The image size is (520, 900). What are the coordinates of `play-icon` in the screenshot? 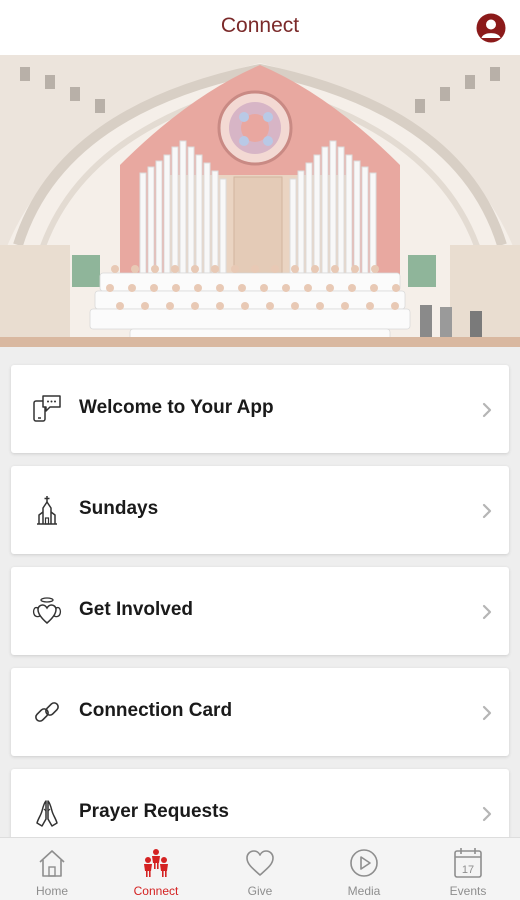 It's located at (364, 863).